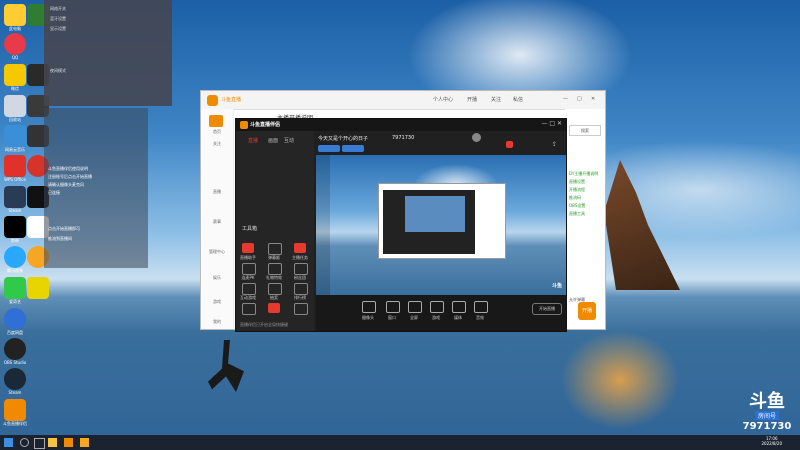 The width and height of the screenshot is (800, 450). I want to click on popup-line: 蓝牙设置, so click(58, 19).